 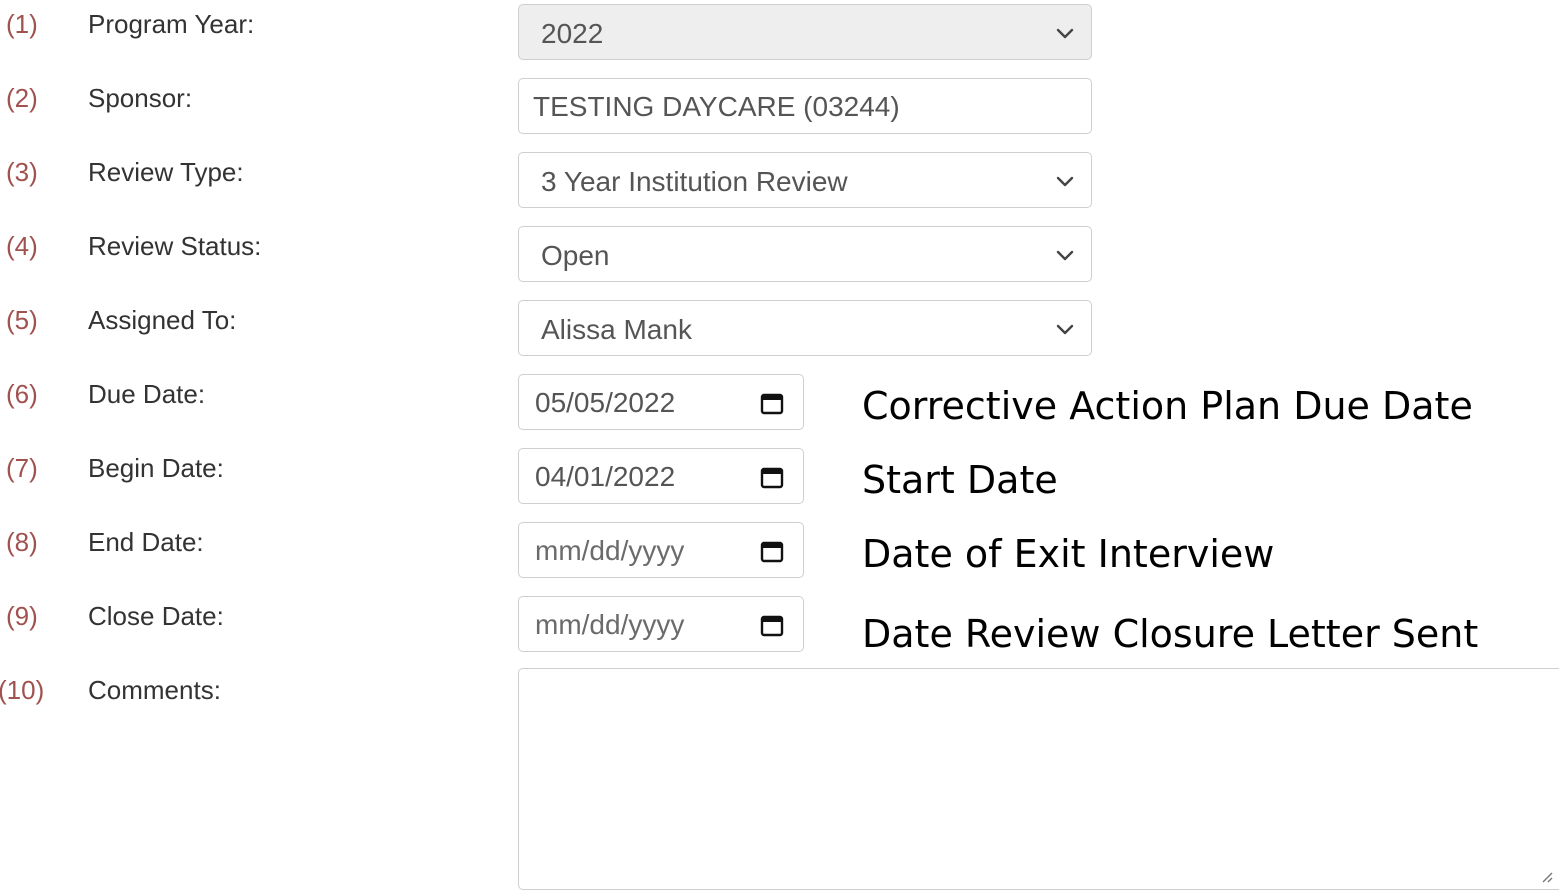 I want to click on review-type-value: 3 Year Institution Review, so click(x=694, y=181).